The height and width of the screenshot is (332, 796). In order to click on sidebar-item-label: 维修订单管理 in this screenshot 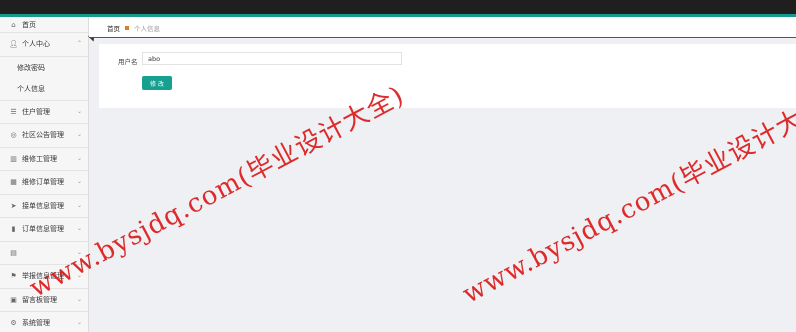, I will do `click(43, 182)`.